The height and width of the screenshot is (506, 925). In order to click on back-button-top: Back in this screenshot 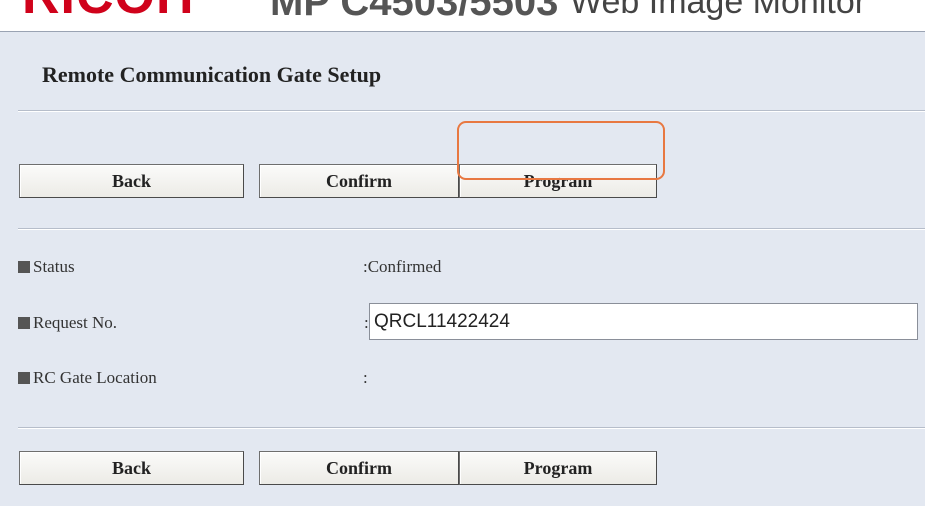, I will do `click(131, 181)`.